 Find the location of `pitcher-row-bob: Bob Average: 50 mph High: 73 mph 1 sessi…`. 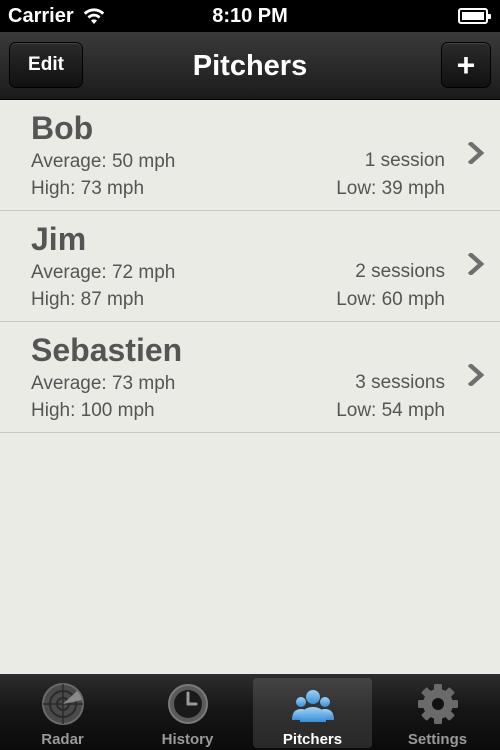

pitcher-row-bob: Bob Average: 50 mph High: 73 mph 1 sessi… is located at coordinates (250, 155).